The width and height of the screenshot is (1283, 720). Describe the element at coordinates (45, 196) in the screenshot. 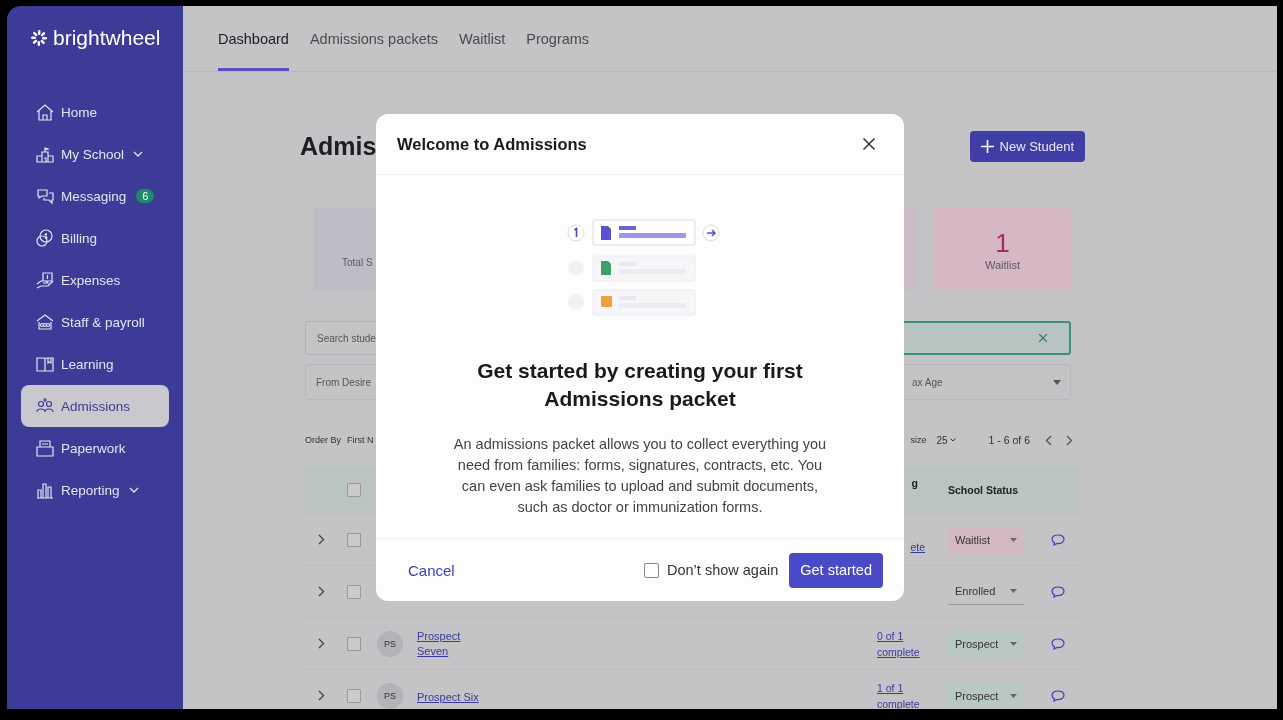

I see `chat-icon` at that location.